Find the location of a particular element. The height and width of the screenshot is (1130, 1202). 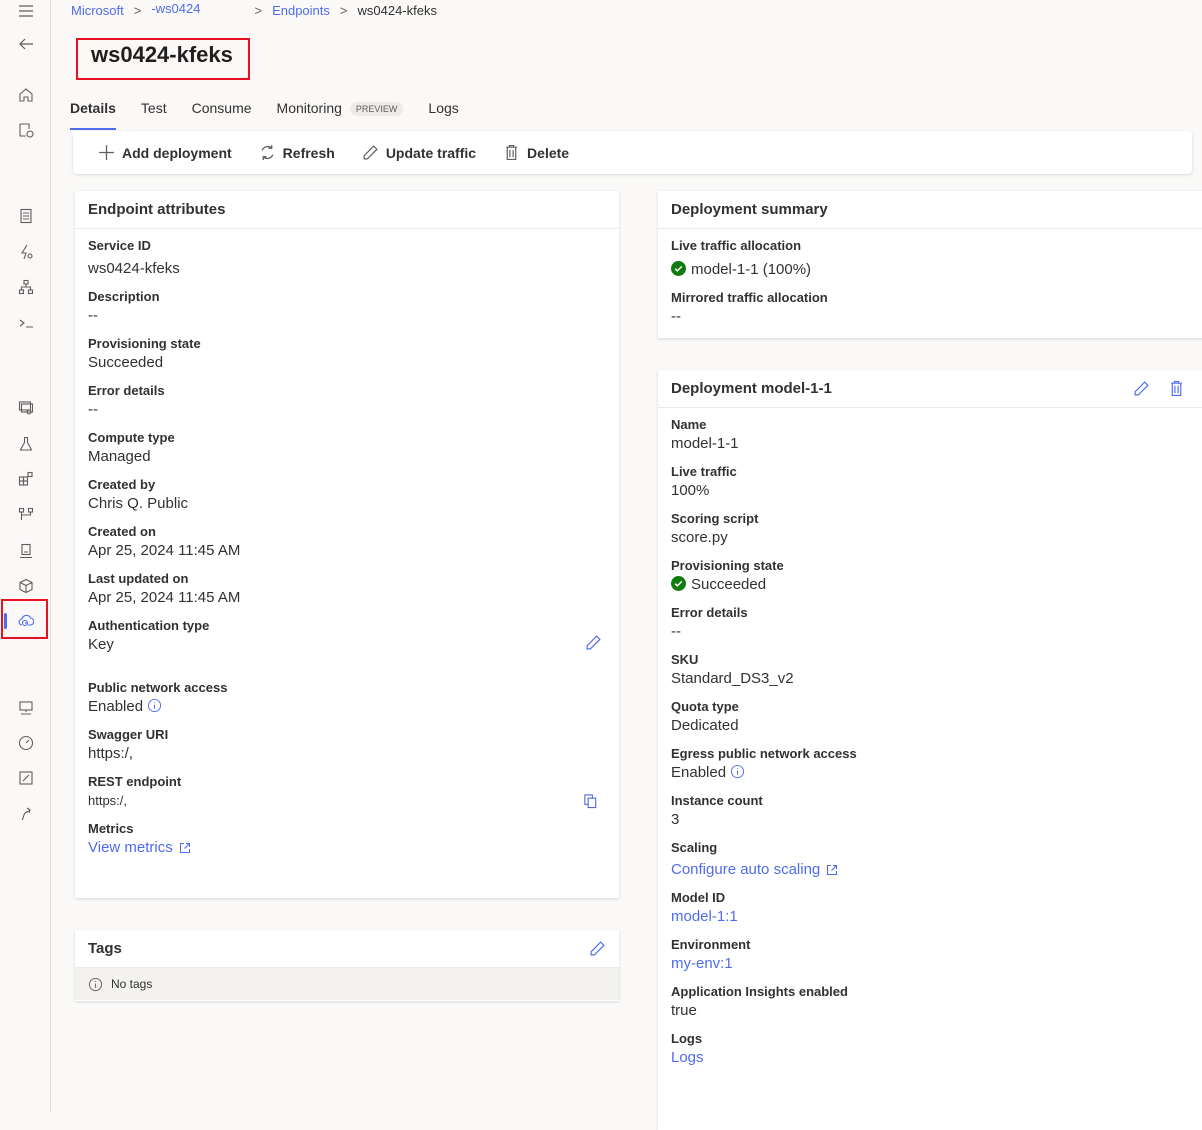

compute-type-field: Compute type Managed is located at coordinates (347, 448).